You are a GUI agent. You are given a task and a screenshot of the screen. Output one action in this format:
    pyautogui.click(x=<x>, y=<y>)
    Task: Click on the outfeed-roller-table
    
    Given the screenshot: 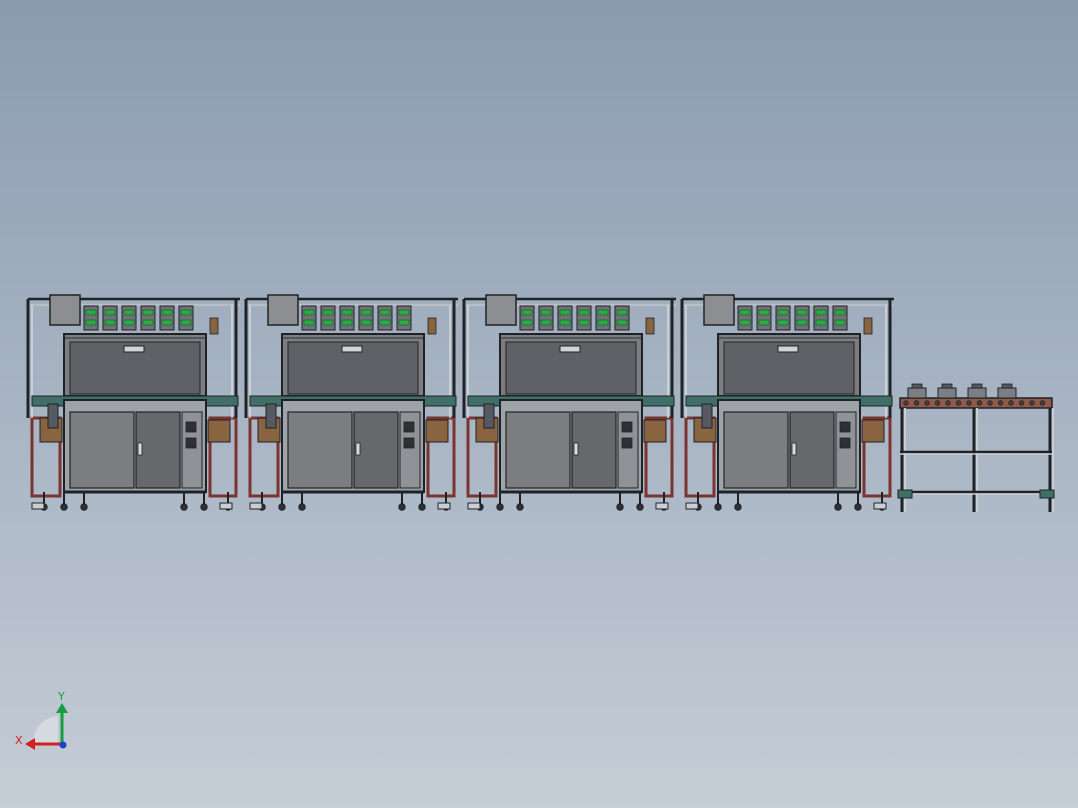 What is the action you would take?
    pyautogui.click(x=976, y=447)
    